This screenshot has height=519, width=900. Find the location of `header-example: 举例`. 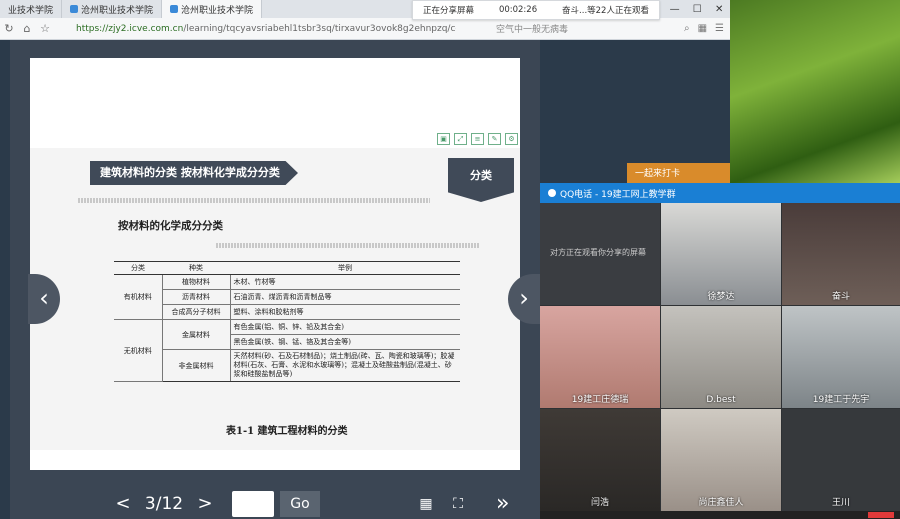

header-example: 举例 is located at coordinates (345, 268).